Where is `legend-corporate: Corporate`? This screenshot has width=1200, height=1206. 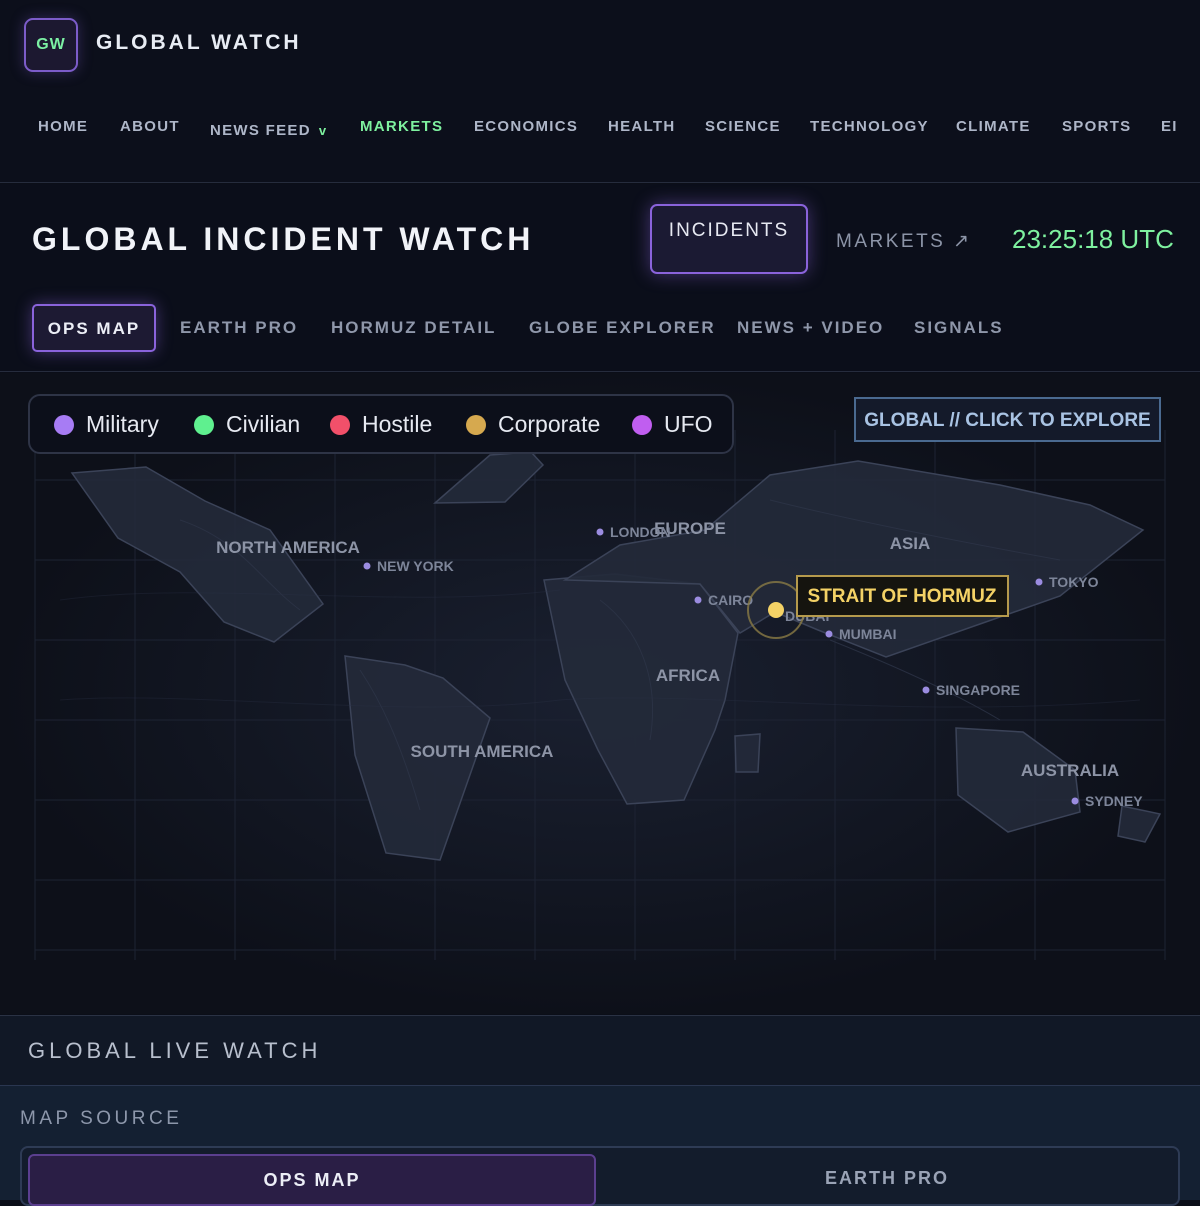 legend-corporate: Corporate is located at coordinates (533, 424).